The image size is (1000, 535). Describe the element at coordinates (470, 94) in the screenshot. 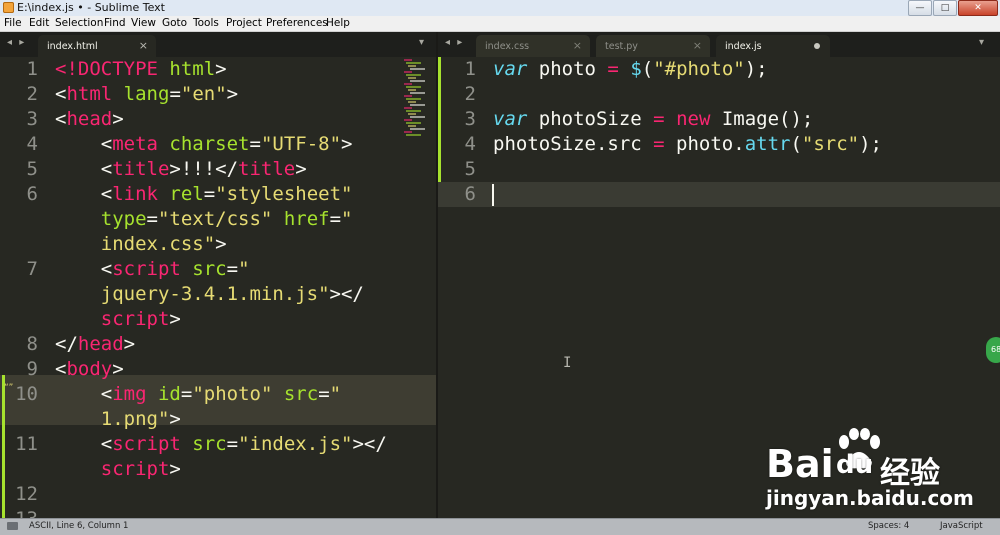

I see `line-number: 2` at that location.